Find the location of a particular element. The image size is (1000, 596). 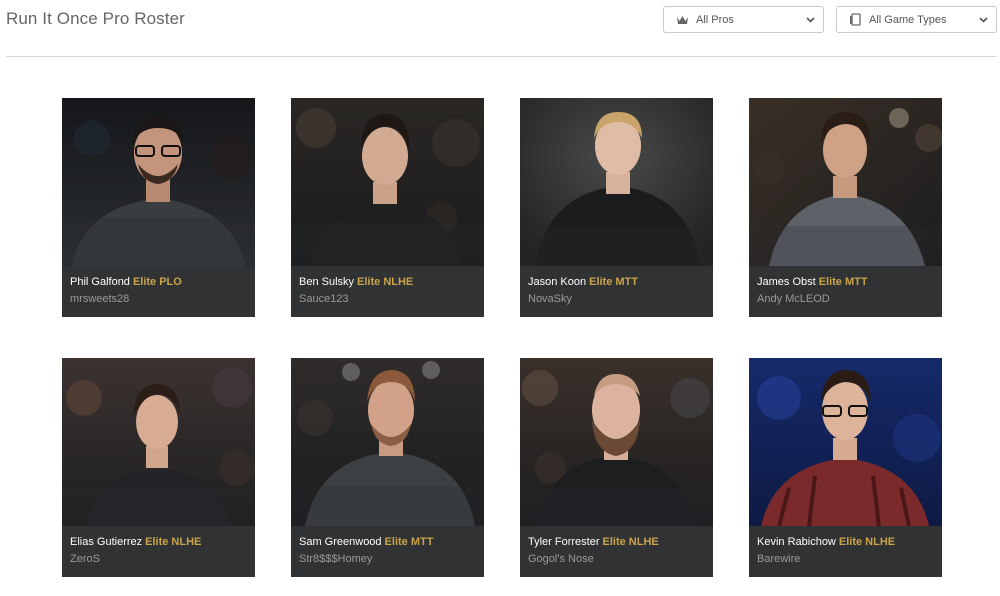

pro-nickname: Andy McLEOD is located at coordinates (793, 299).